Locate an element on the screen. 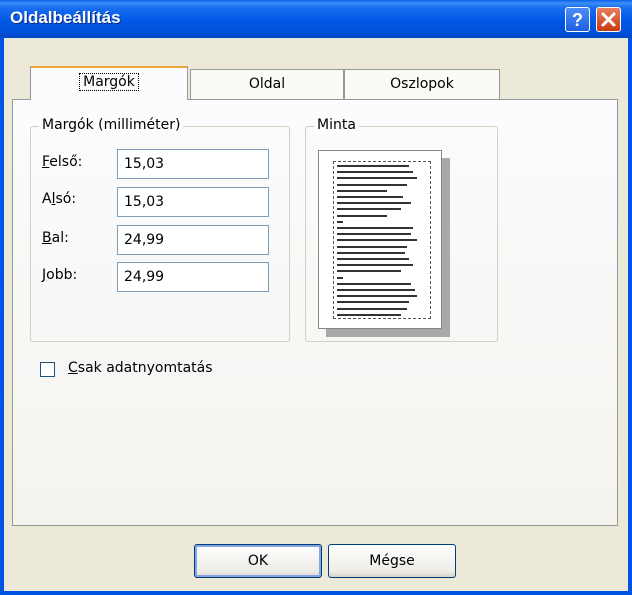  tab-page-label: Oldal is located at coordinates (267, 84).